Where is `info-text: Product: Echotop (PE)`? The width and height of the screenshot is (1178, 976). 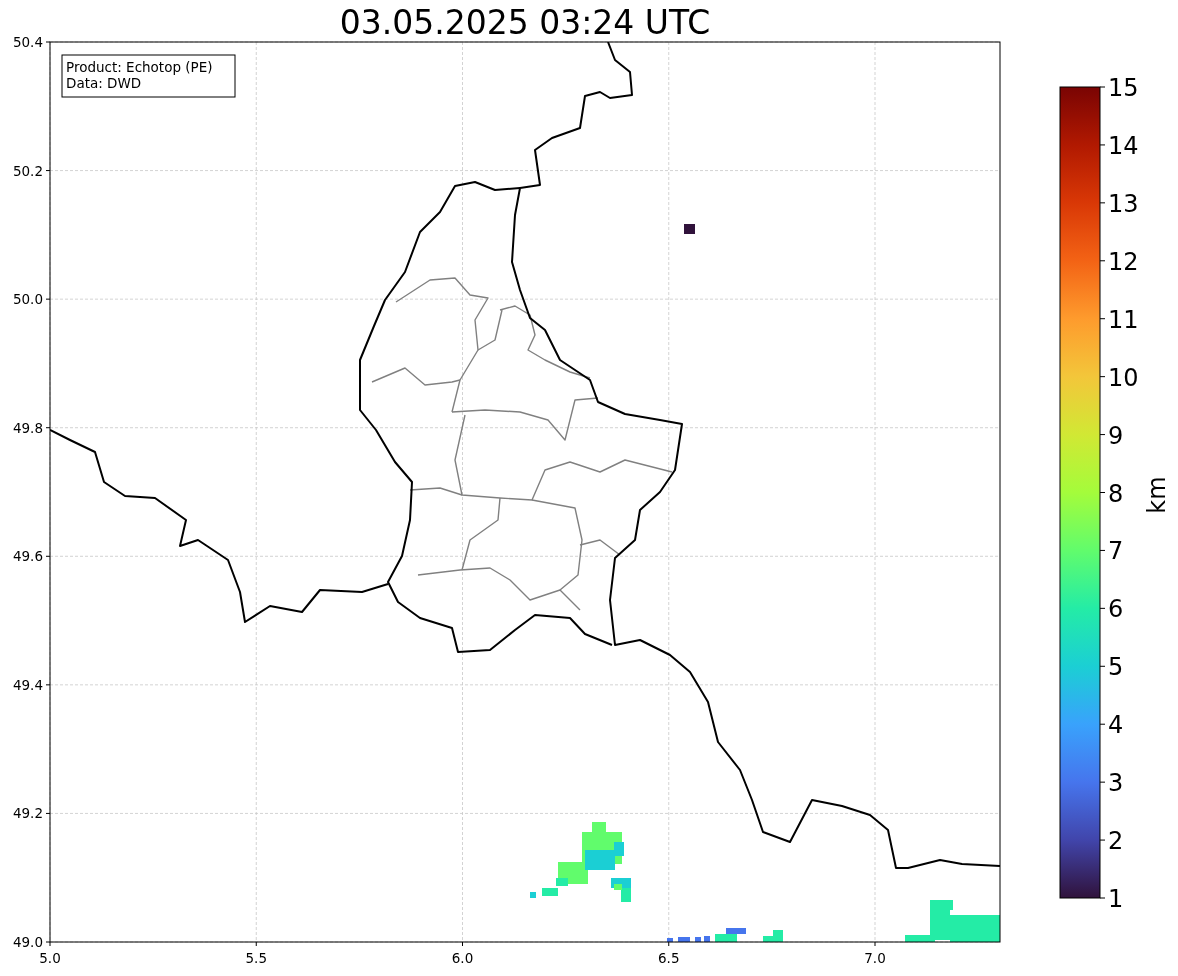 info-text: Product: Echotop (PE) is located at coordinates (139, 67).